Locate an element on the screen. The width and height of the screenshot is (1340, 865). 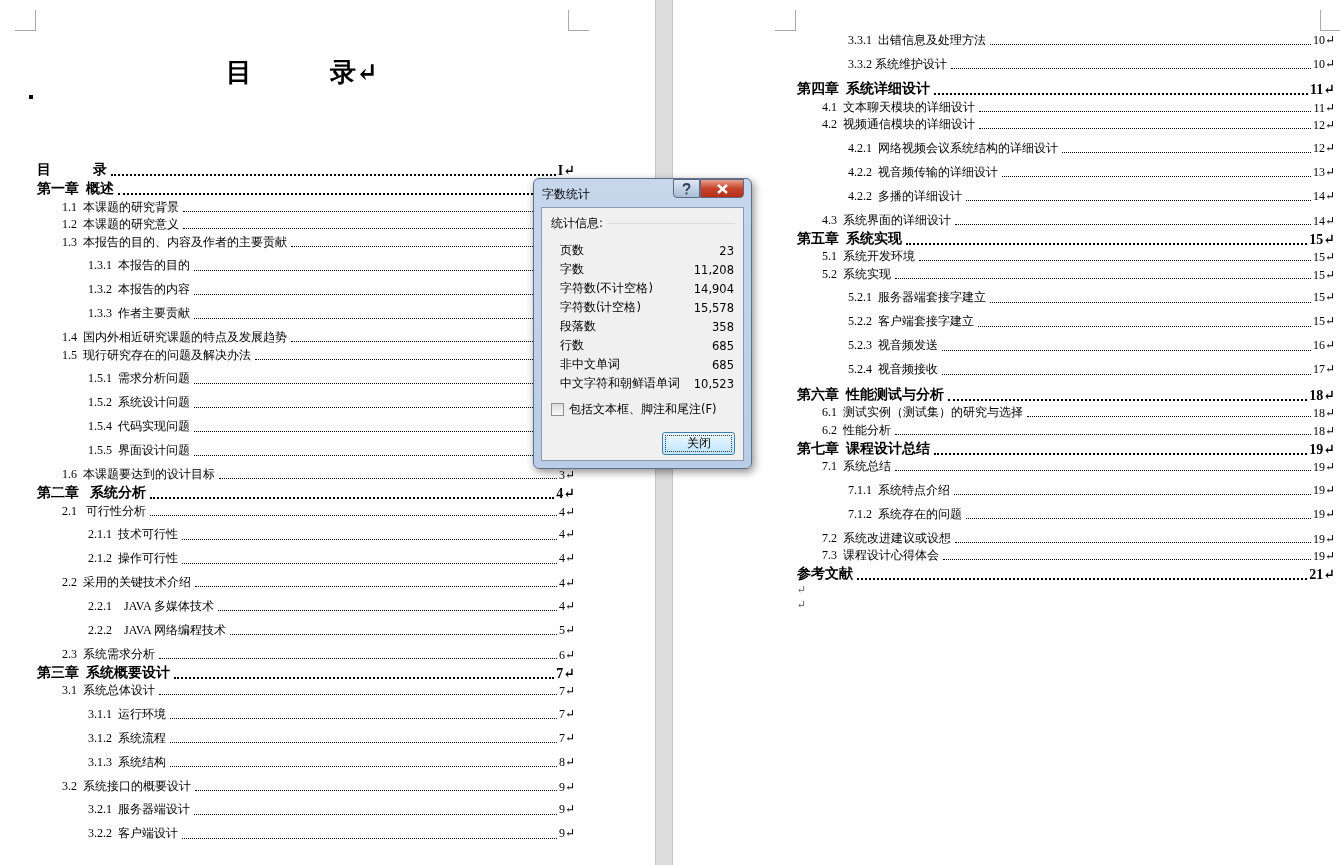
toc-entry: 3.2.2 客户端设计 is located at coordinates (133, 833).